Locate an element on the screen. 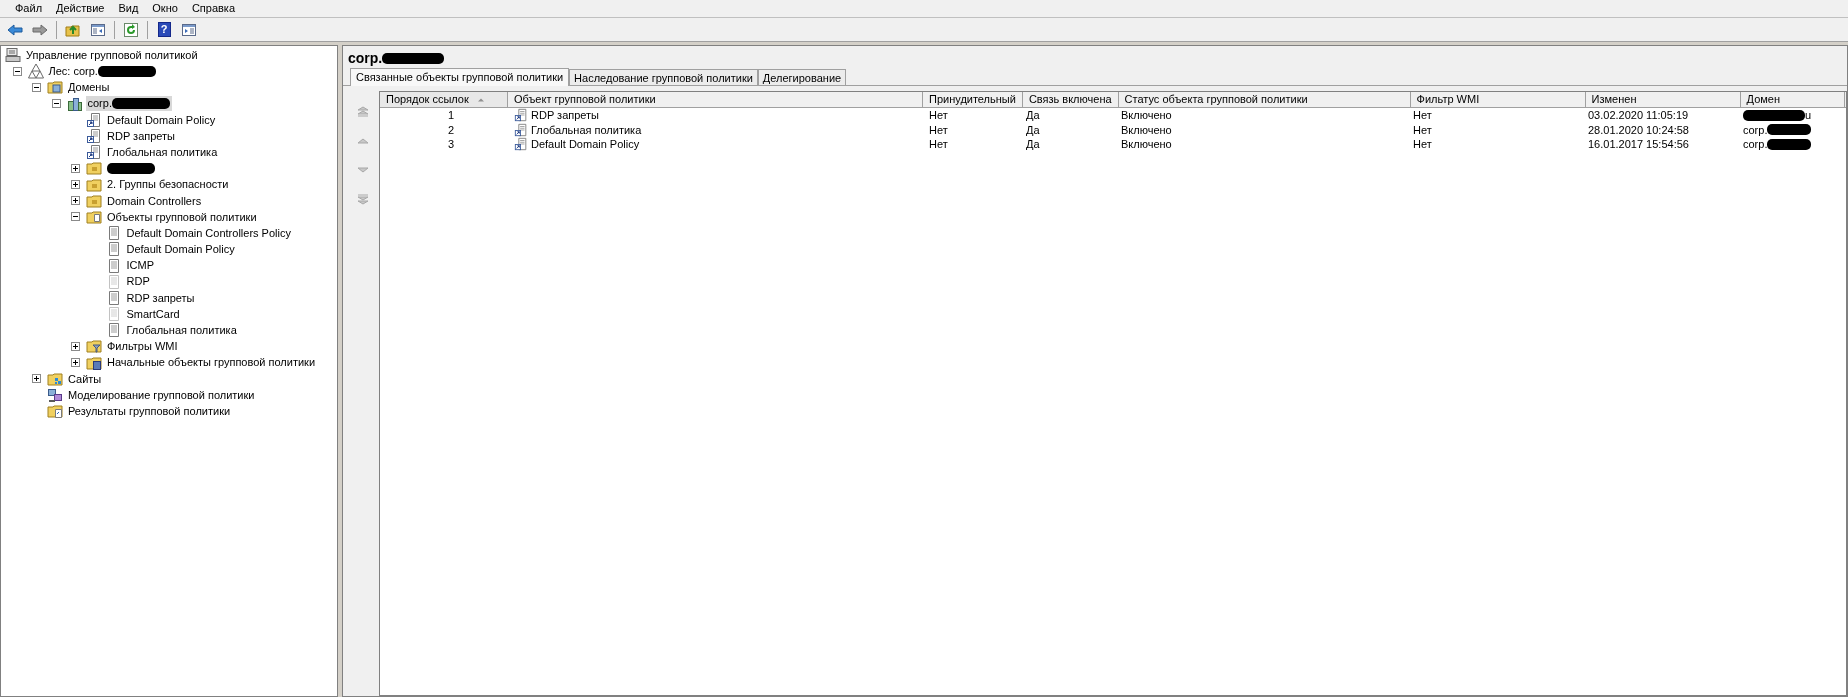  page-title: corp. is located at coordinates (396, 58).